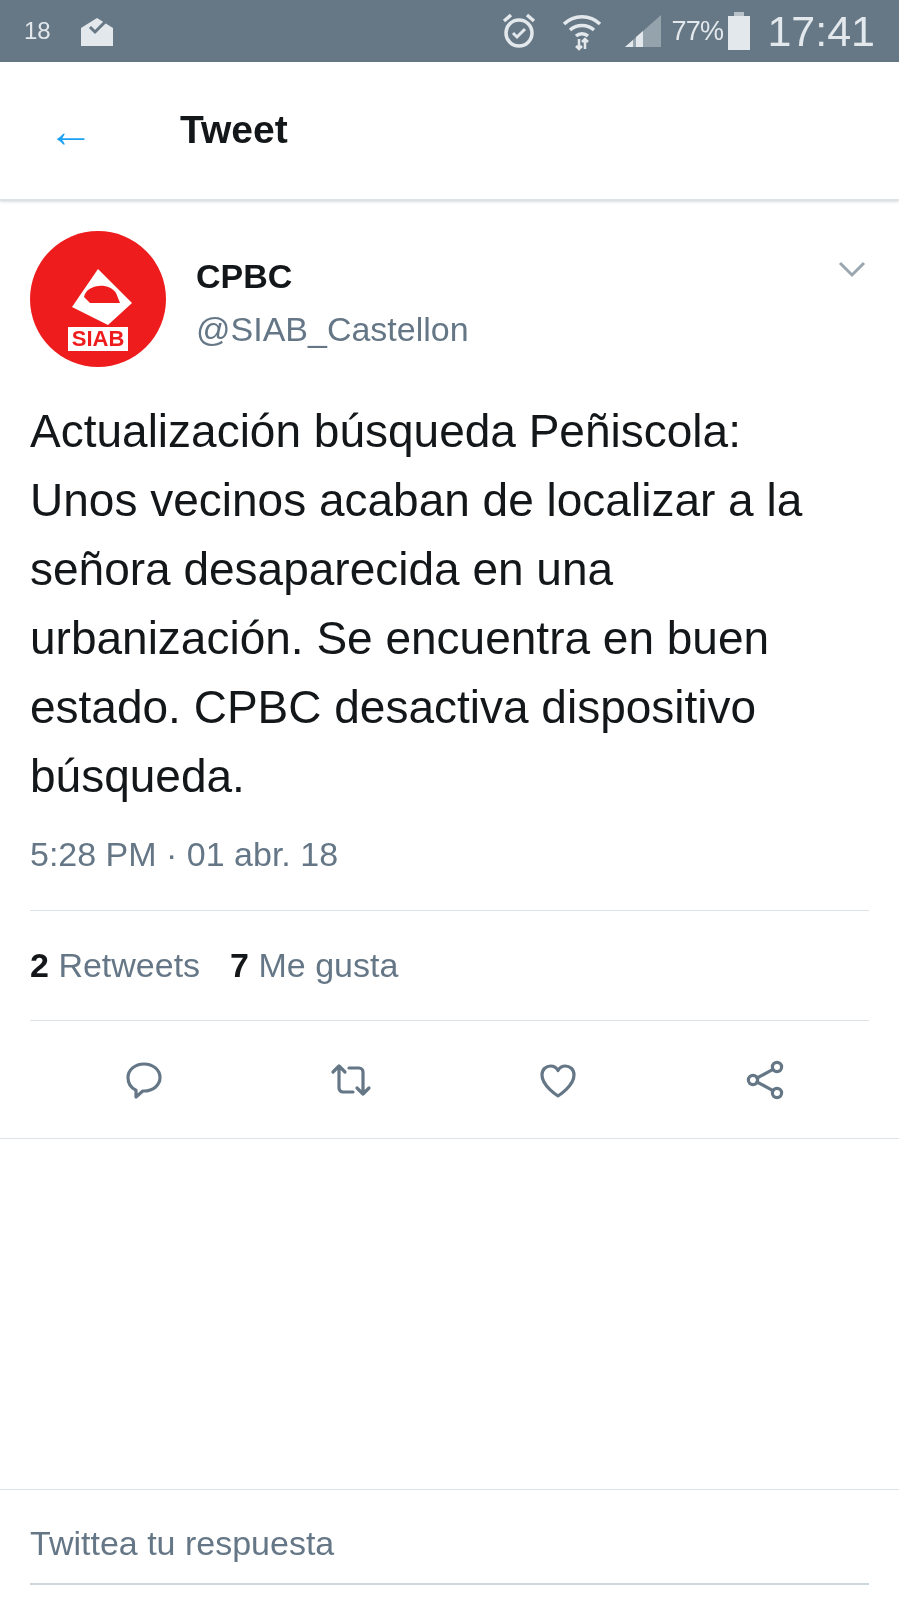 This screenshot has height=1599, width=899. I want to click on alarm-icon, so click(519, 31).